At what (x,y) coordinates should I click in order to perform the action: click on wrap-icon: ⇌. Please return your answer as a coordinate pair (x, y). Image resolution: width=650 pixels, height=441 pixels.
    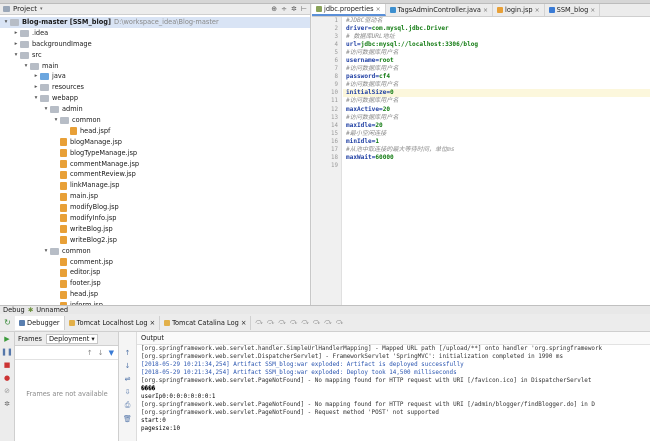
    Looking at the image, I should click on (128, 379).